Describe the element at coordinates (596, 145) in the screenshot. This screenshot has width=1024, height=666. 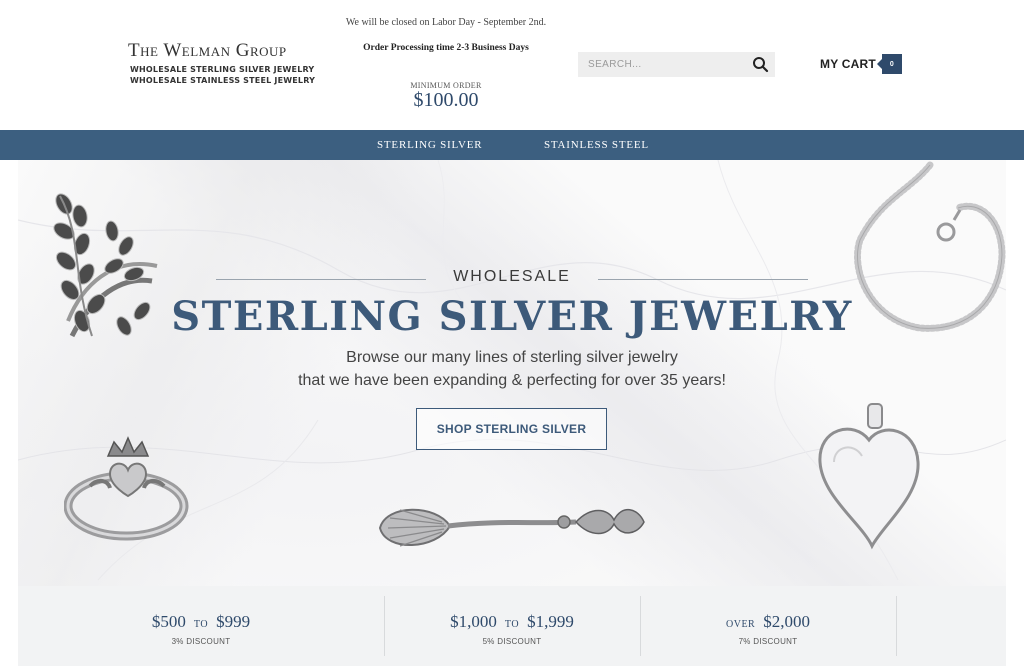
I see `nav-item-stainless-steel: STAINLESS STEEL` at that location.